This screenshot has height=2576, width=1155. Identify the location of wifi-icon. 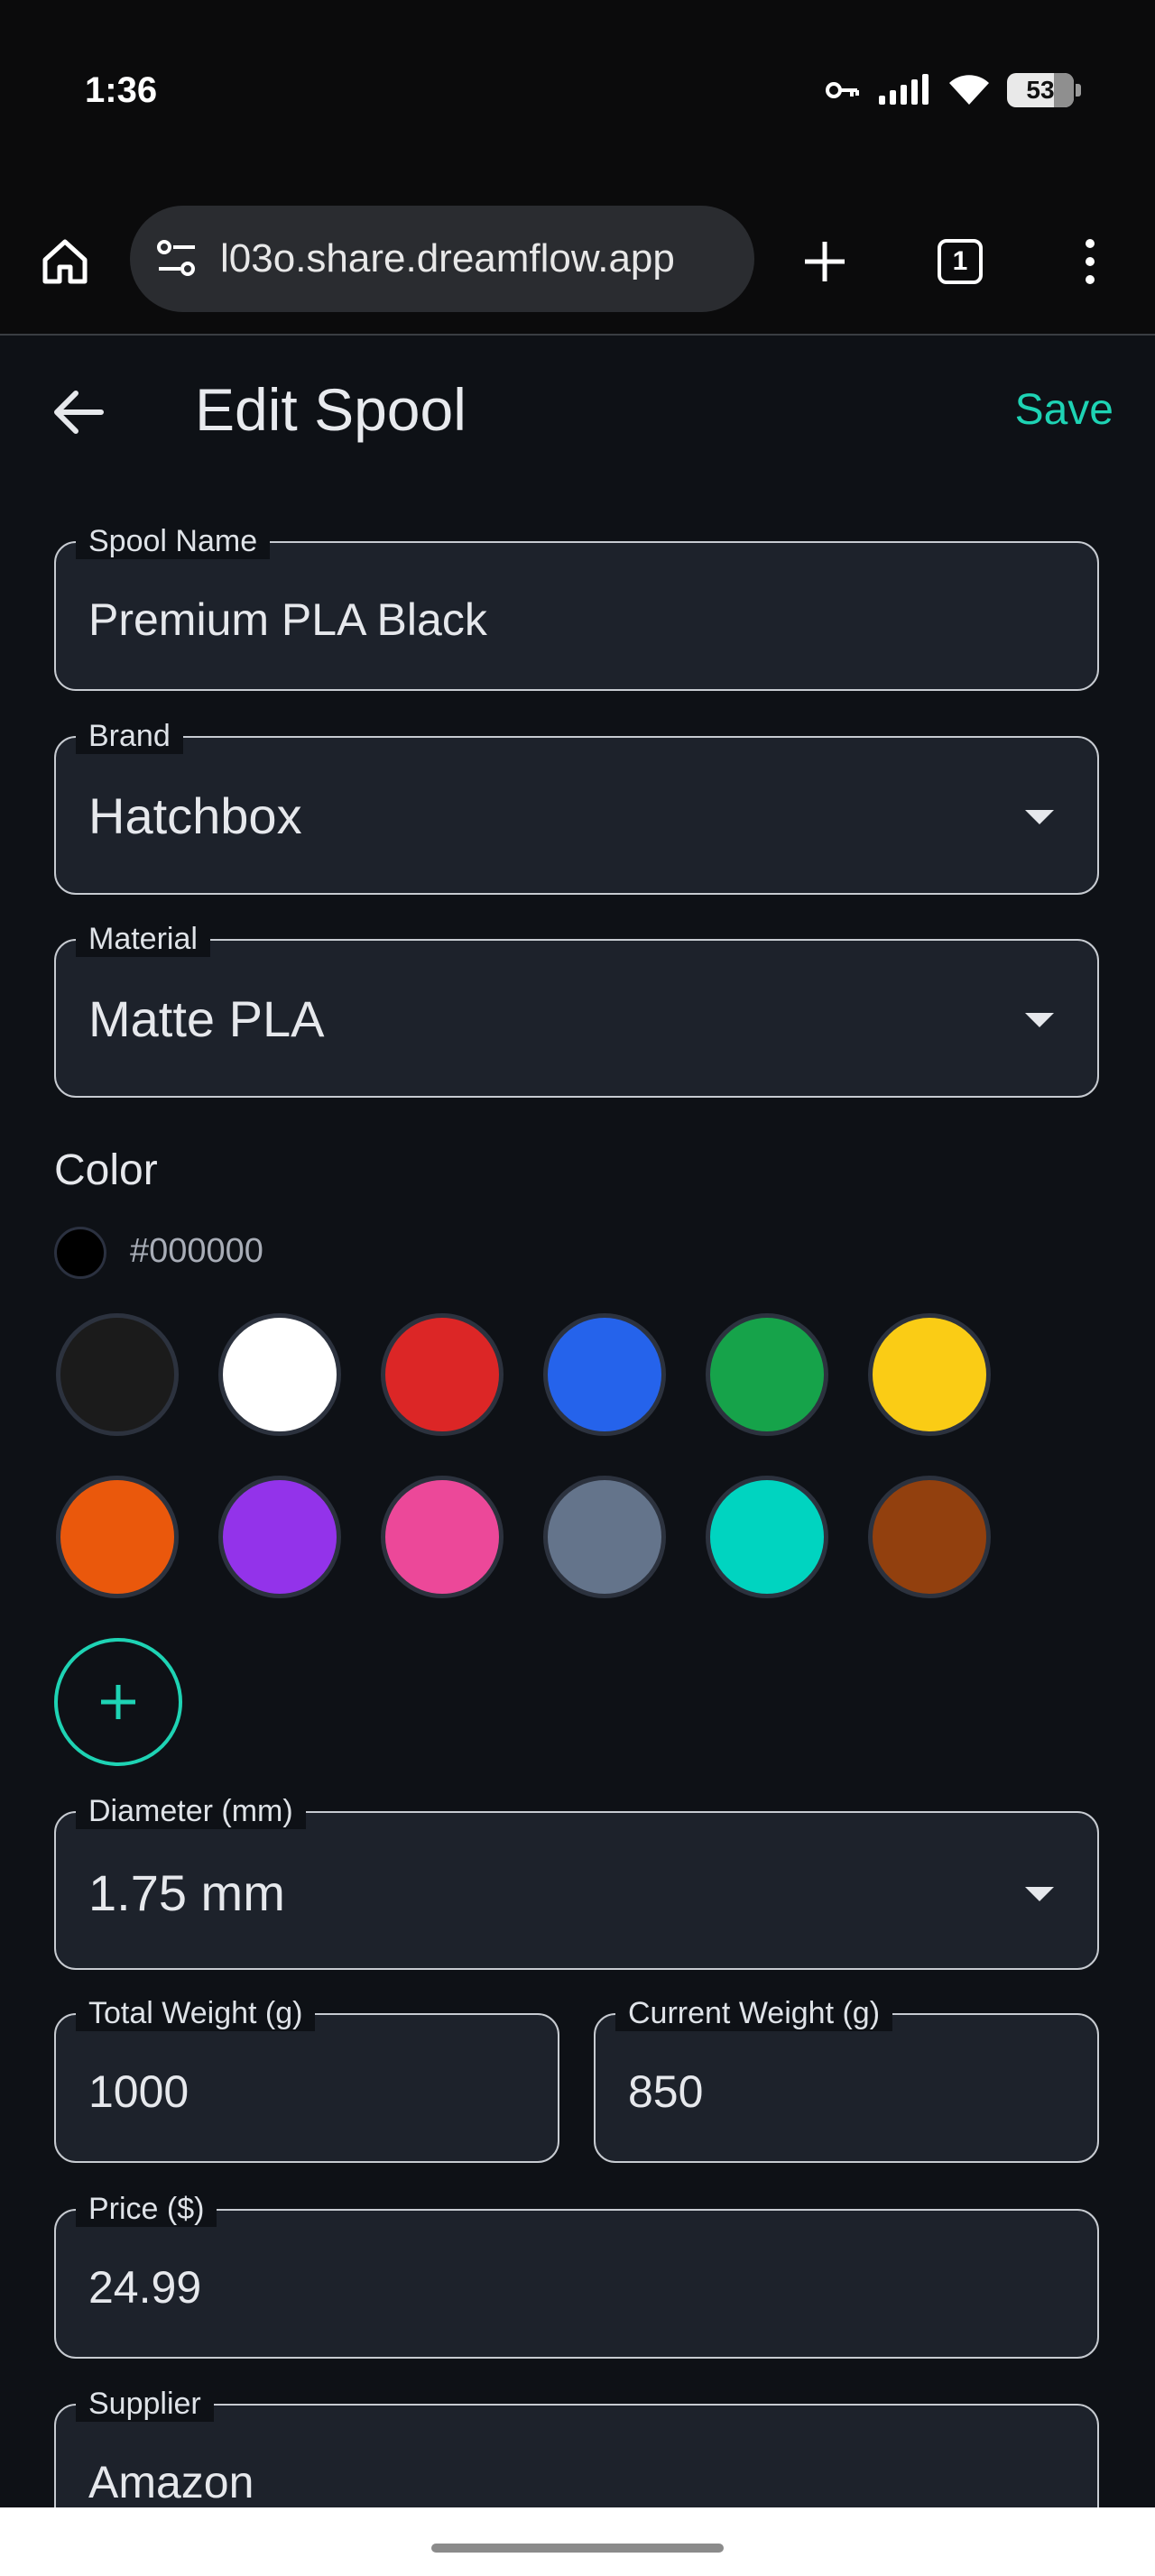
(969, 90).